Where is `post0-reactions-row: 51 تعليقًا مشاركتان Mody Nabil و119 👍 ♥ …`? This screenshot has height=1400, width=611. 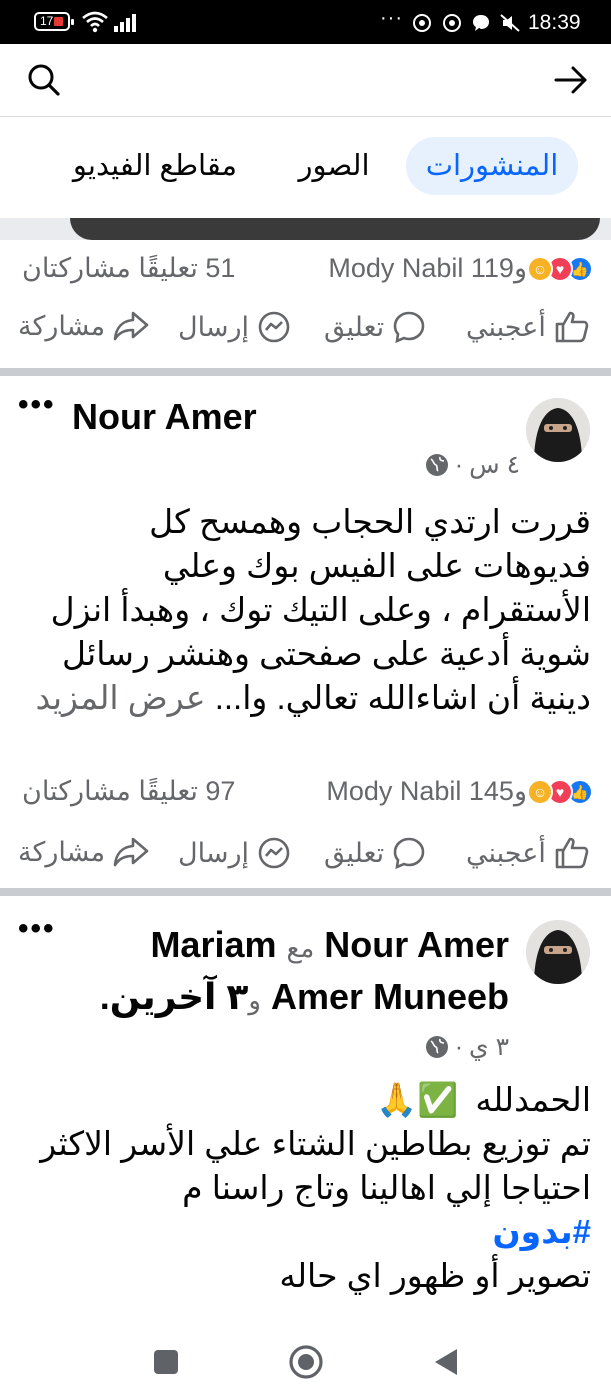
post0-reactions-row: 51 تعليقًا مشاركتان Mody Nabil و119 👍 ♥ … is located at coordinates (305, 269).